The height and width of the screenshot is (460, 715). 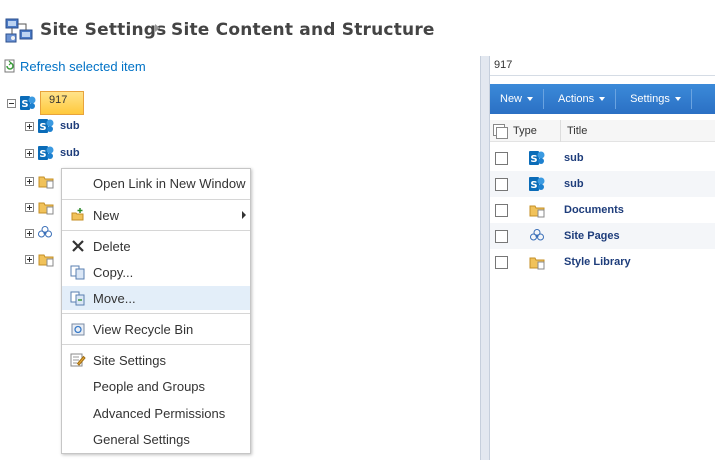 What do you see at coordinates (78, 246) in the screenshot?
I see `delete-x-icon` at bounding box center [78, 246].